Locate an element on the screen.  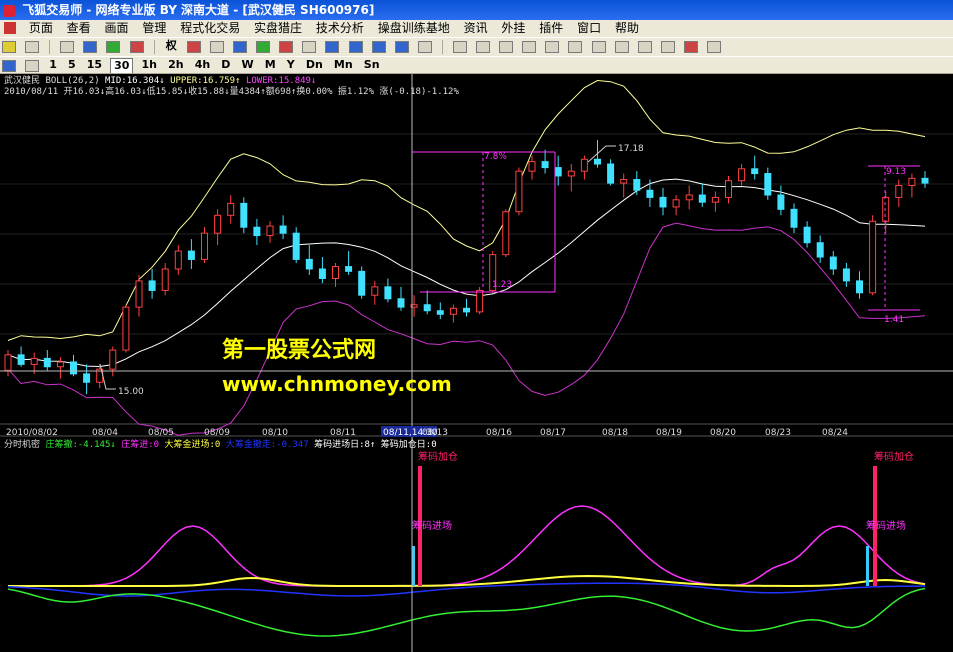
eye-icon is located at coordinates (193, 47).